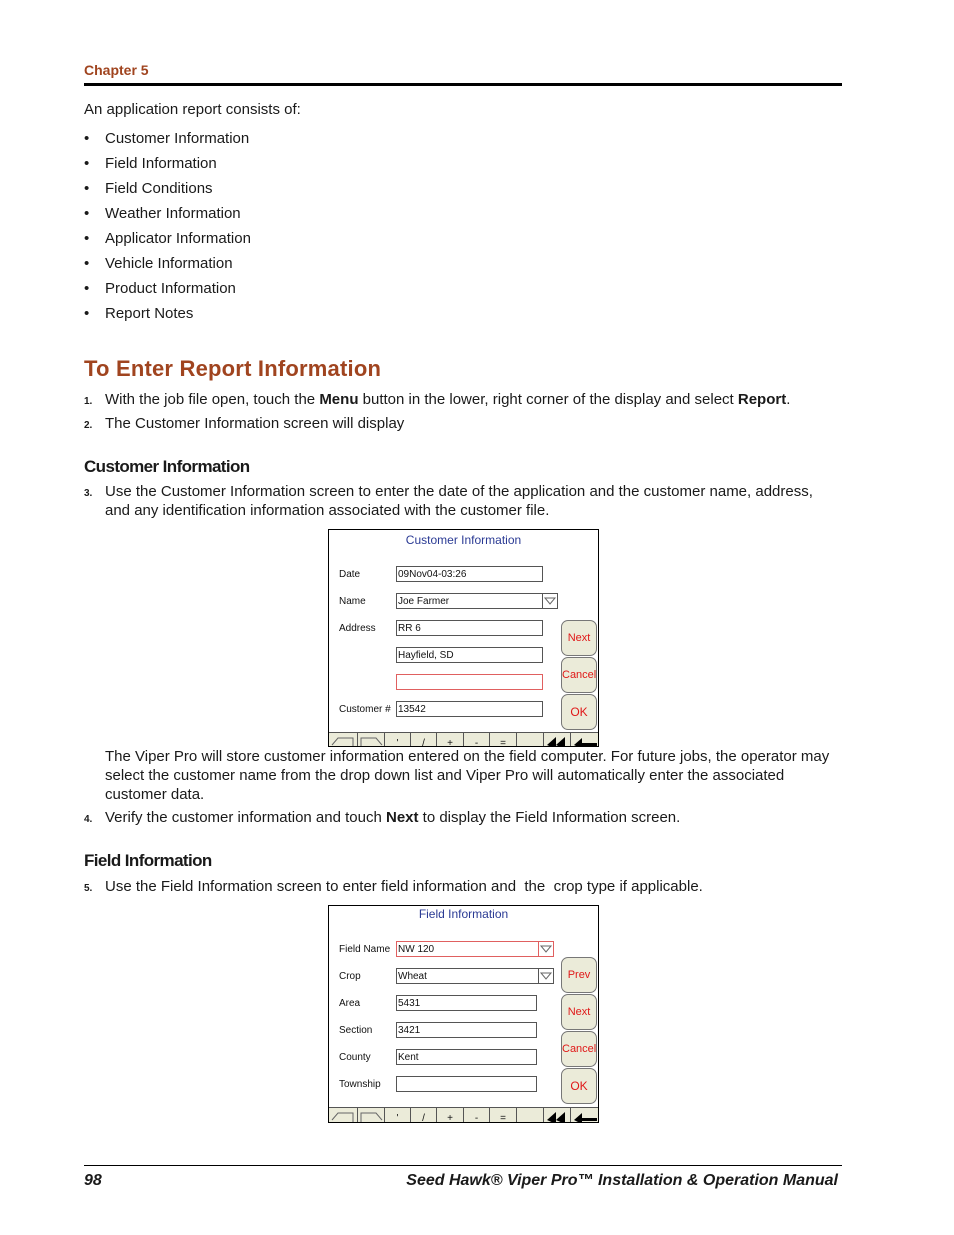  I want to click on list-item-text: Weather Information, so click(173, 213).